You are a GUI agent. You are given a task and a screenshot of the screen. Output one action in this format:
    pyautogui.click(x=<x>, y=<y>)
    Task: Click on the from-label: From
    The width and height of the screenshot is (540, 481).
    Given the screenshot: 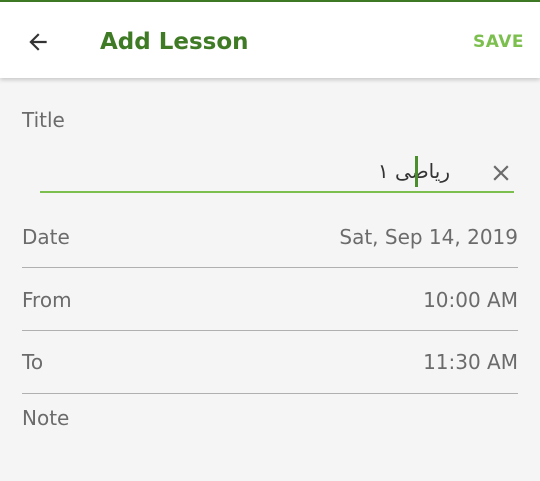 What is the action you would take?
    pyautogui.click(x=47, y=300)
    